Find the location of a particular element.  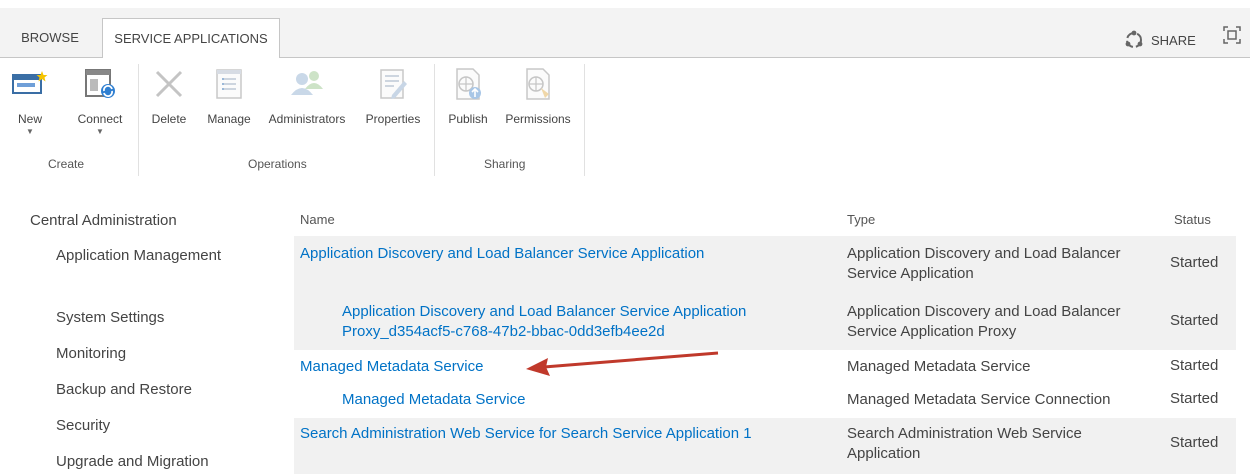

properties-button: Properties is located at coordinates (393, 95).